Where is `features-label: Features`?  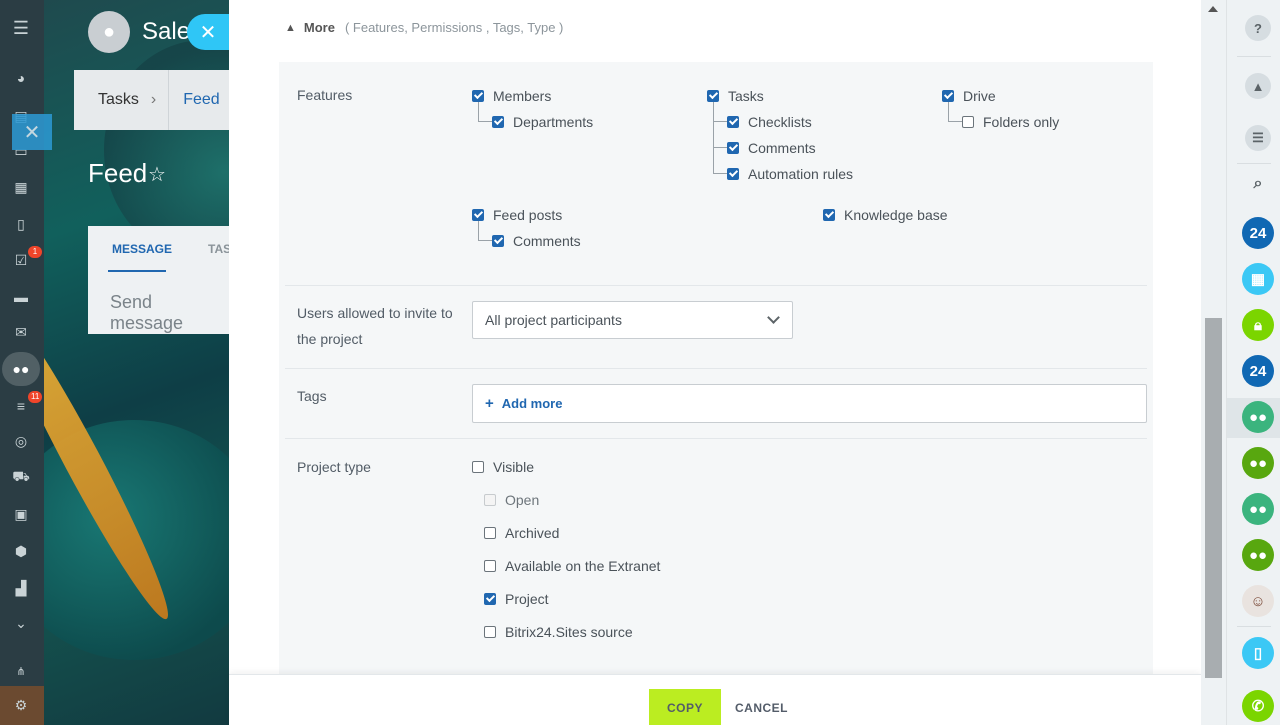
features-label: Features is located at coordinates (325, 95).